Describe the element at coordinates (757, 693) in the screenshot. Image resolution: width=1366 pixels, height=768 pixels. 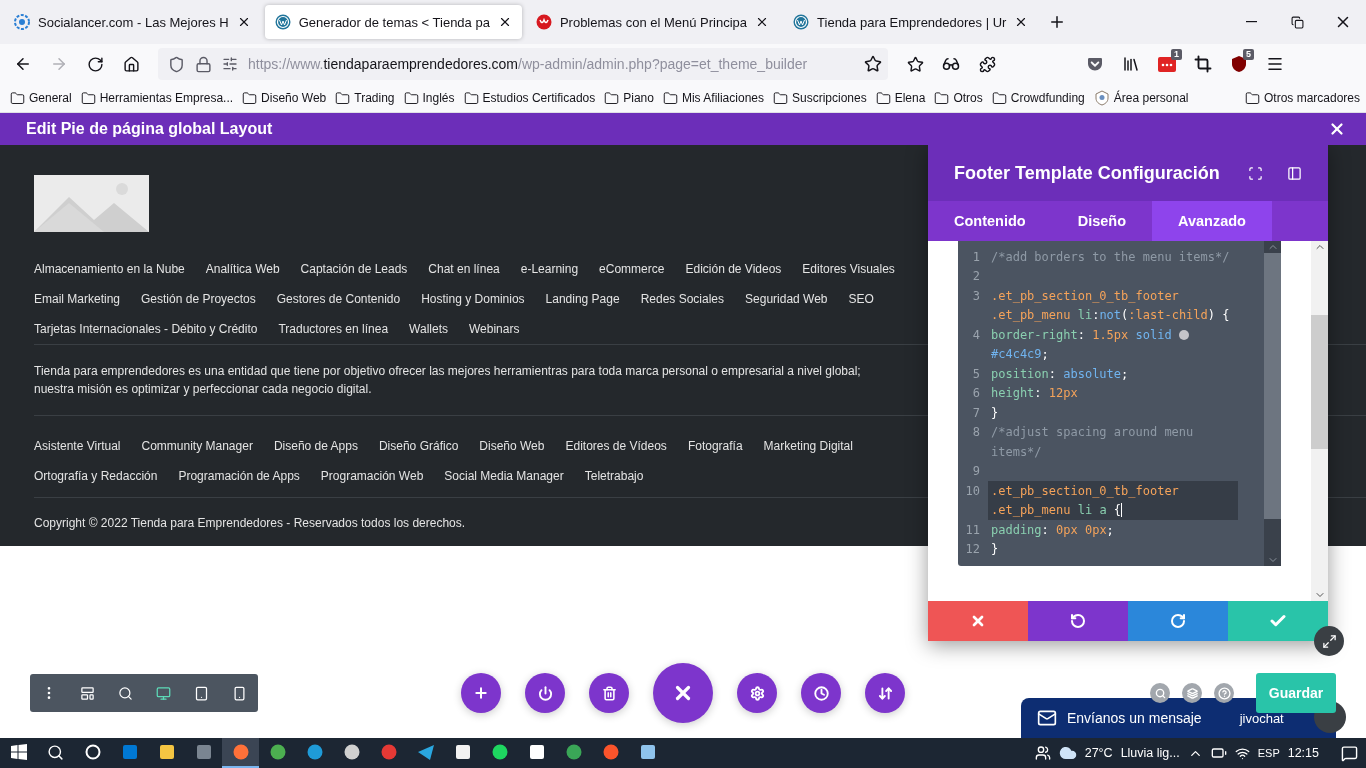
I see `settings-button` at that location.